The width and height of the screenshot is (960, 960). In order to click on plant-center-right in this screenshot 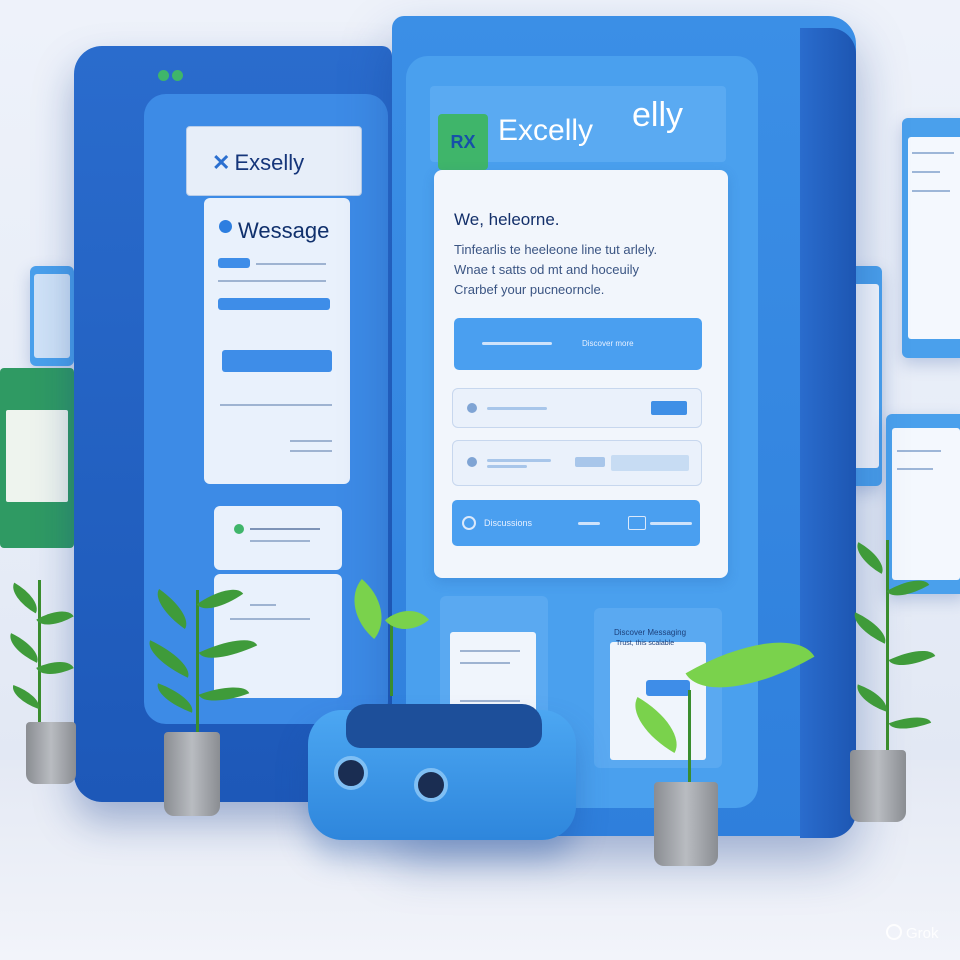, I will do `click(720, 741)`.